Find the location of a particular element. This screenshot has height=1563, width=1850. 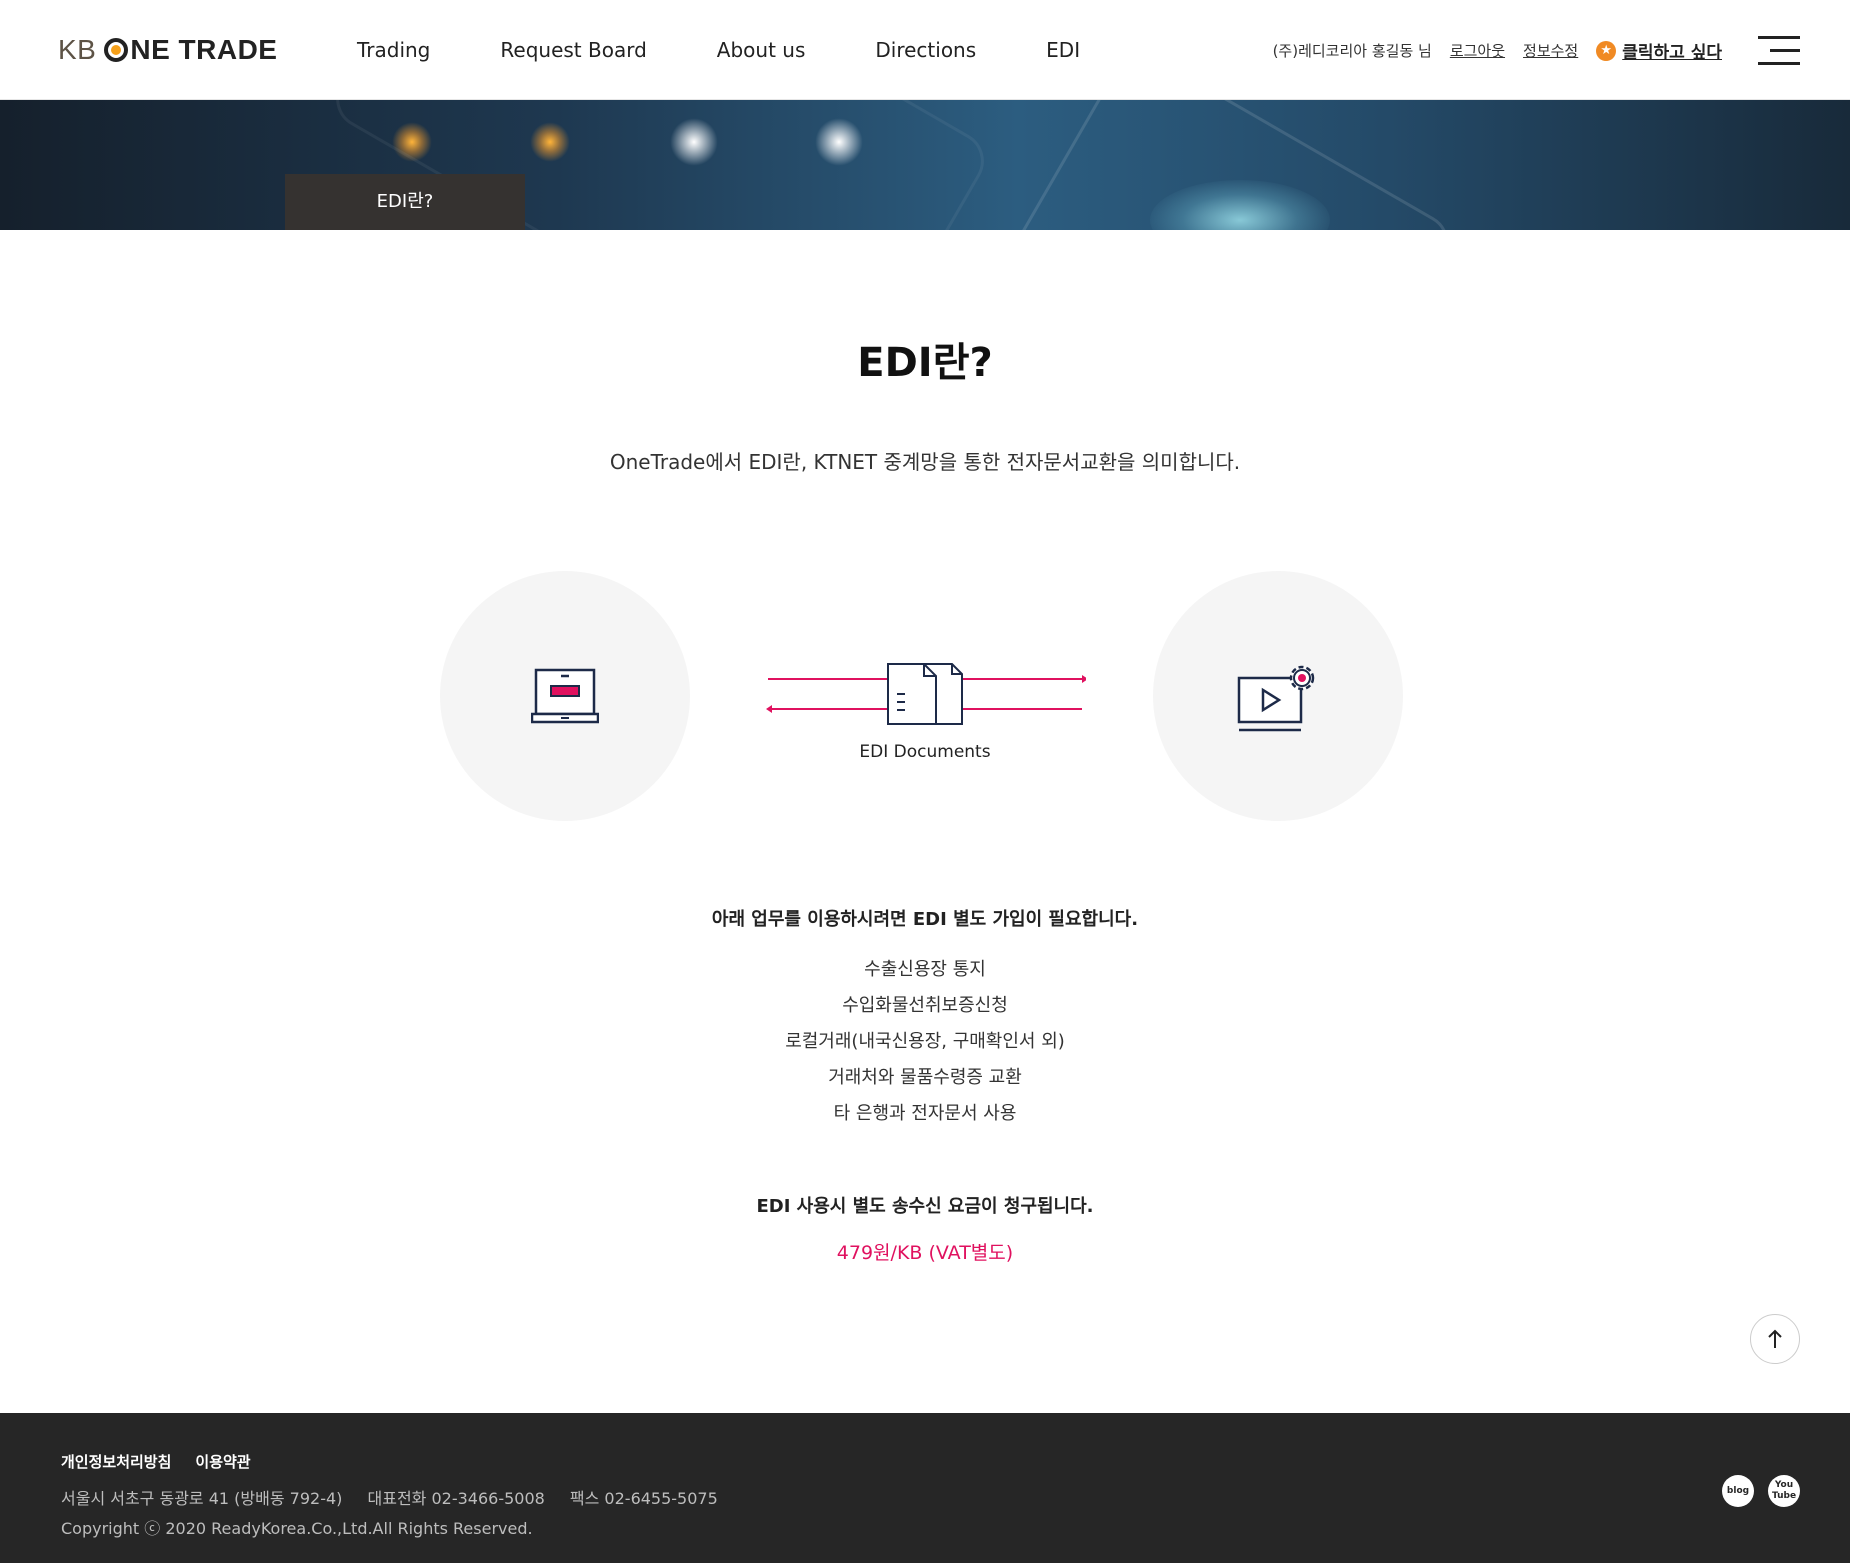

logo-o-icon is located at coordinates (116, 50).